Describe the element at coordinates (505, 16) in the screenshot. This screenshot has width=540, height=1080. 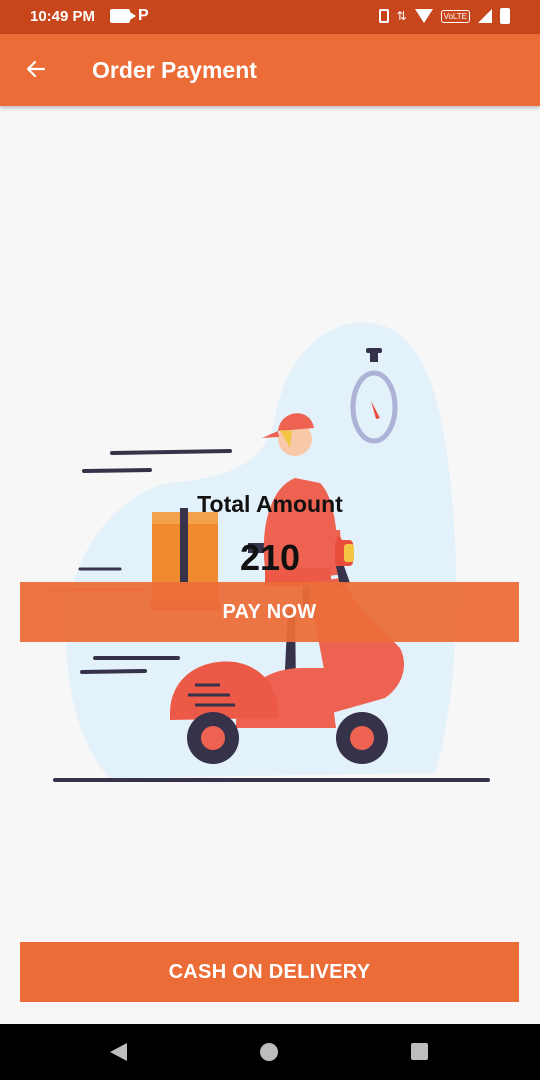
I see `battery-icon` at that location.